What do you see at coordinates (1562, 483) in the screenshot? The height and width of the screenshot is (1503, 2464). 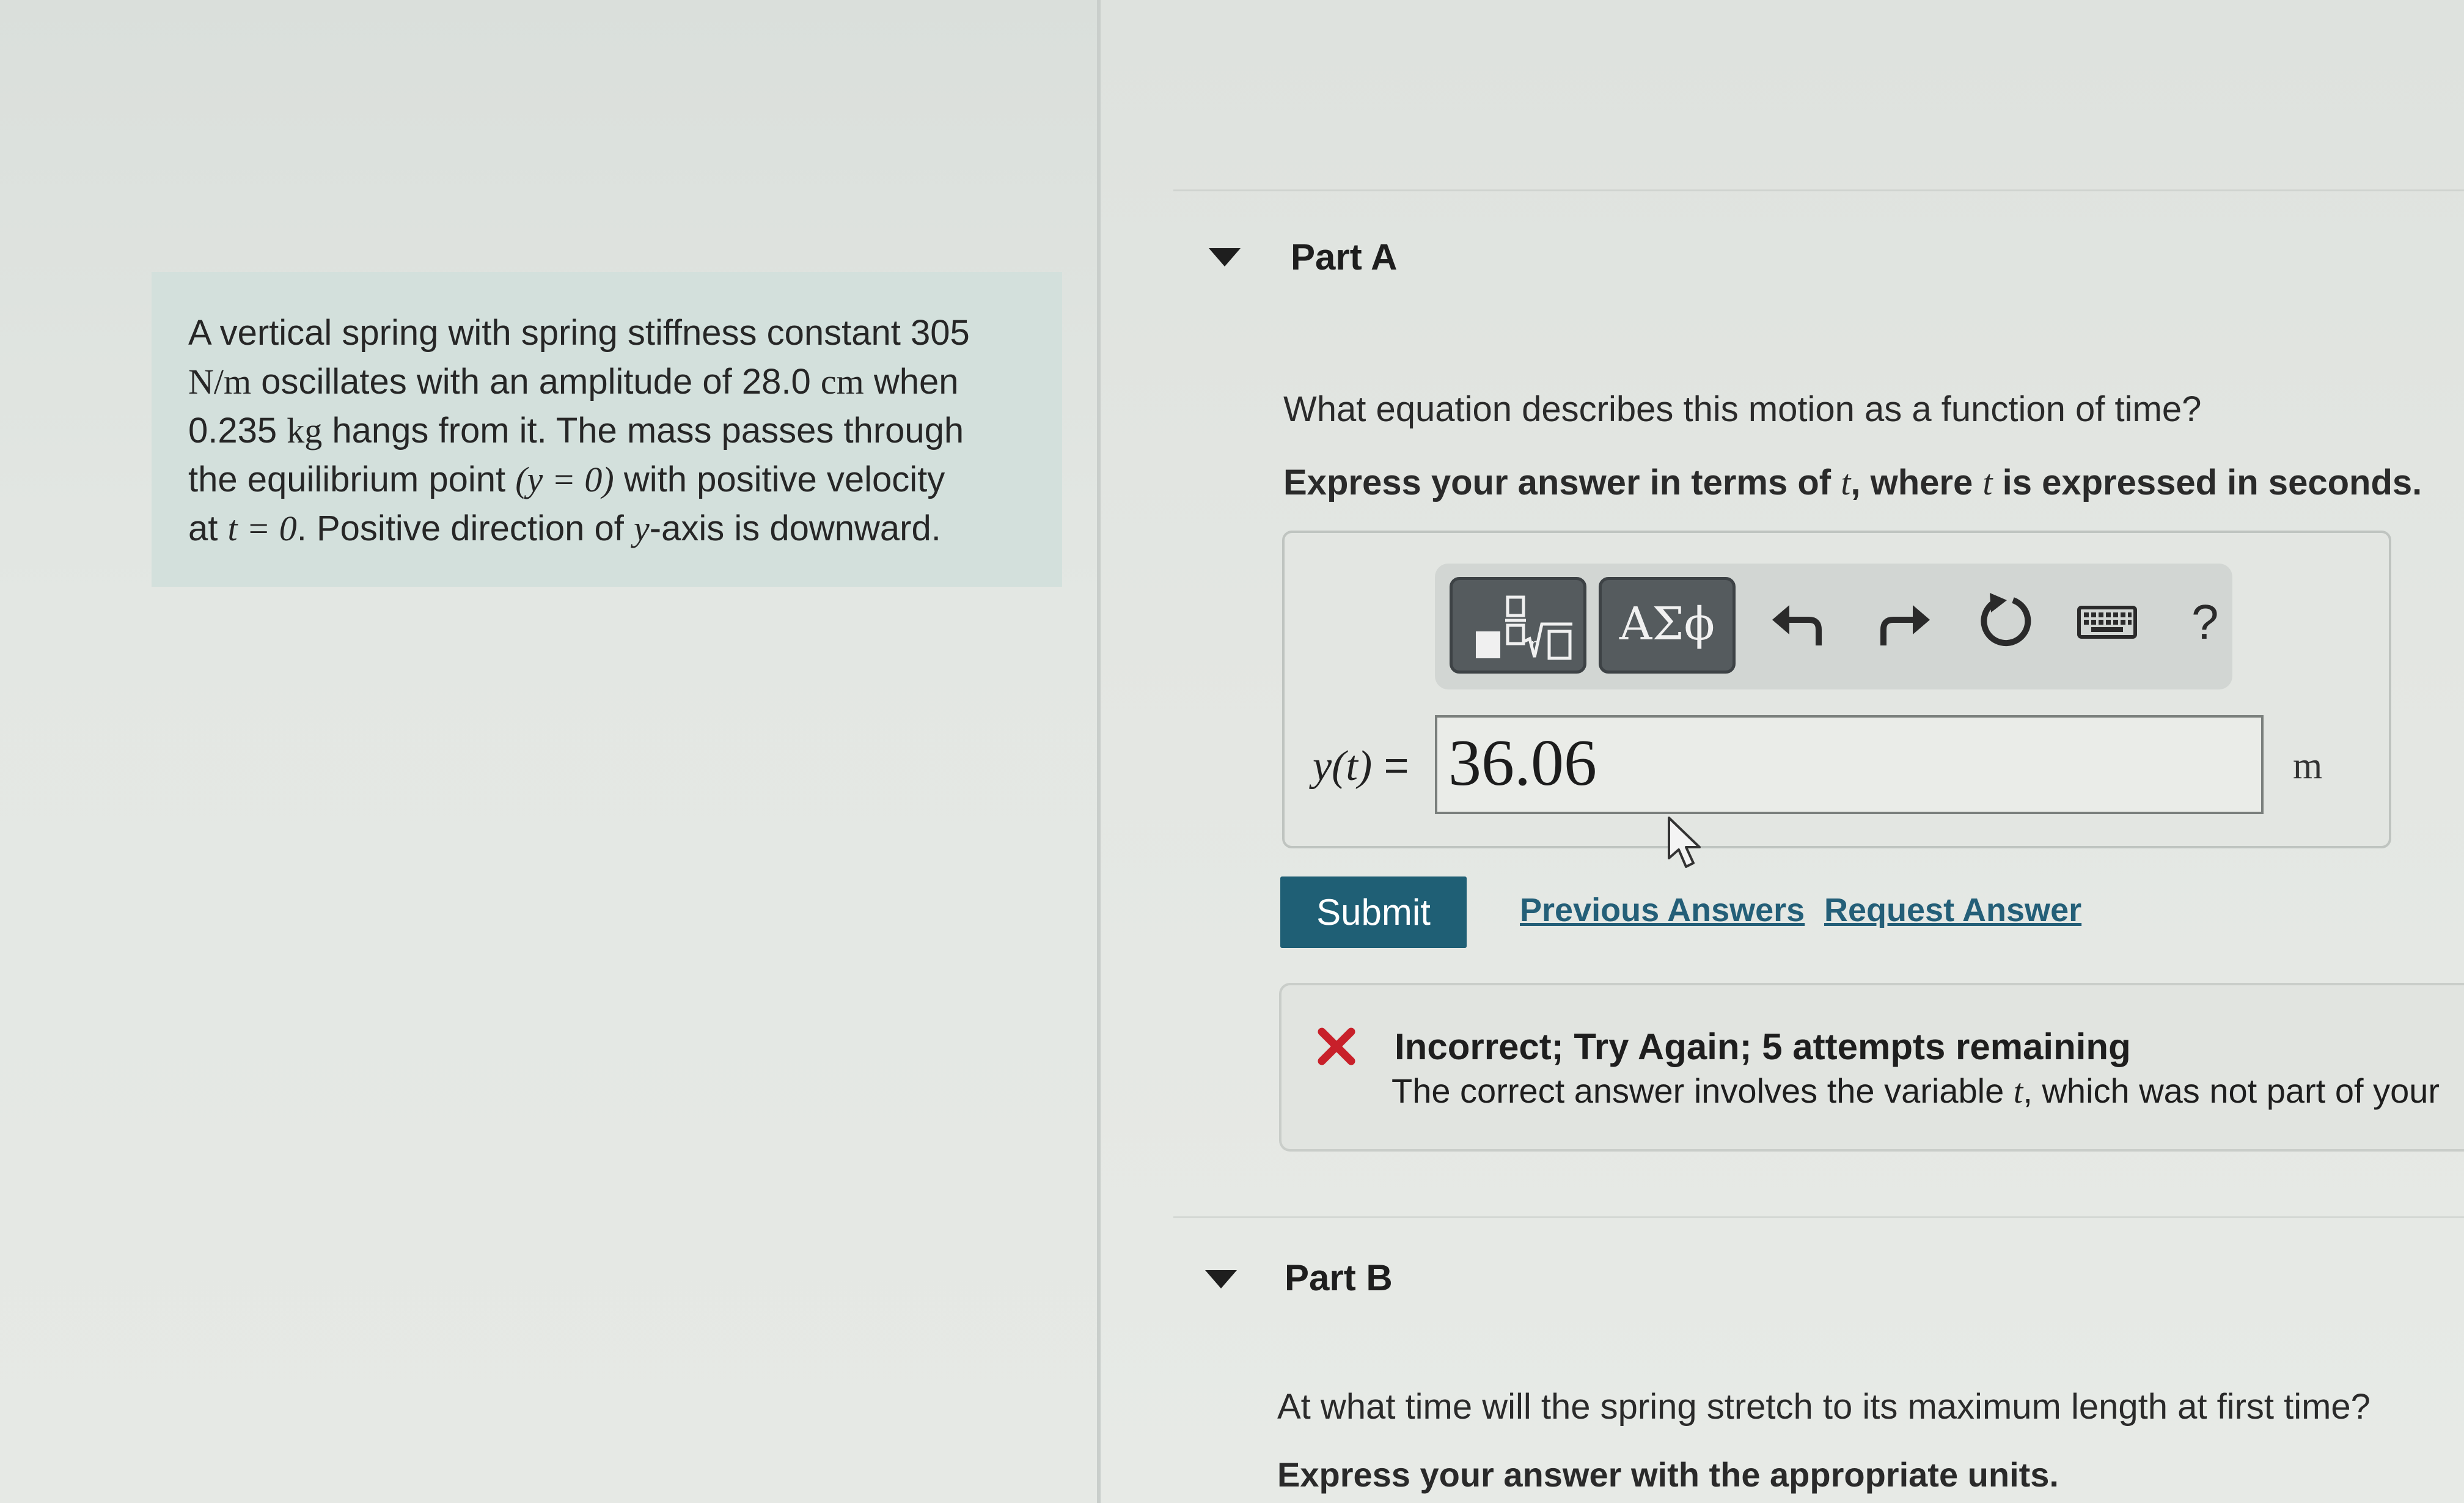 I see `instruction-text: Express your answer in terms of` at bounding box center [1562, 483].